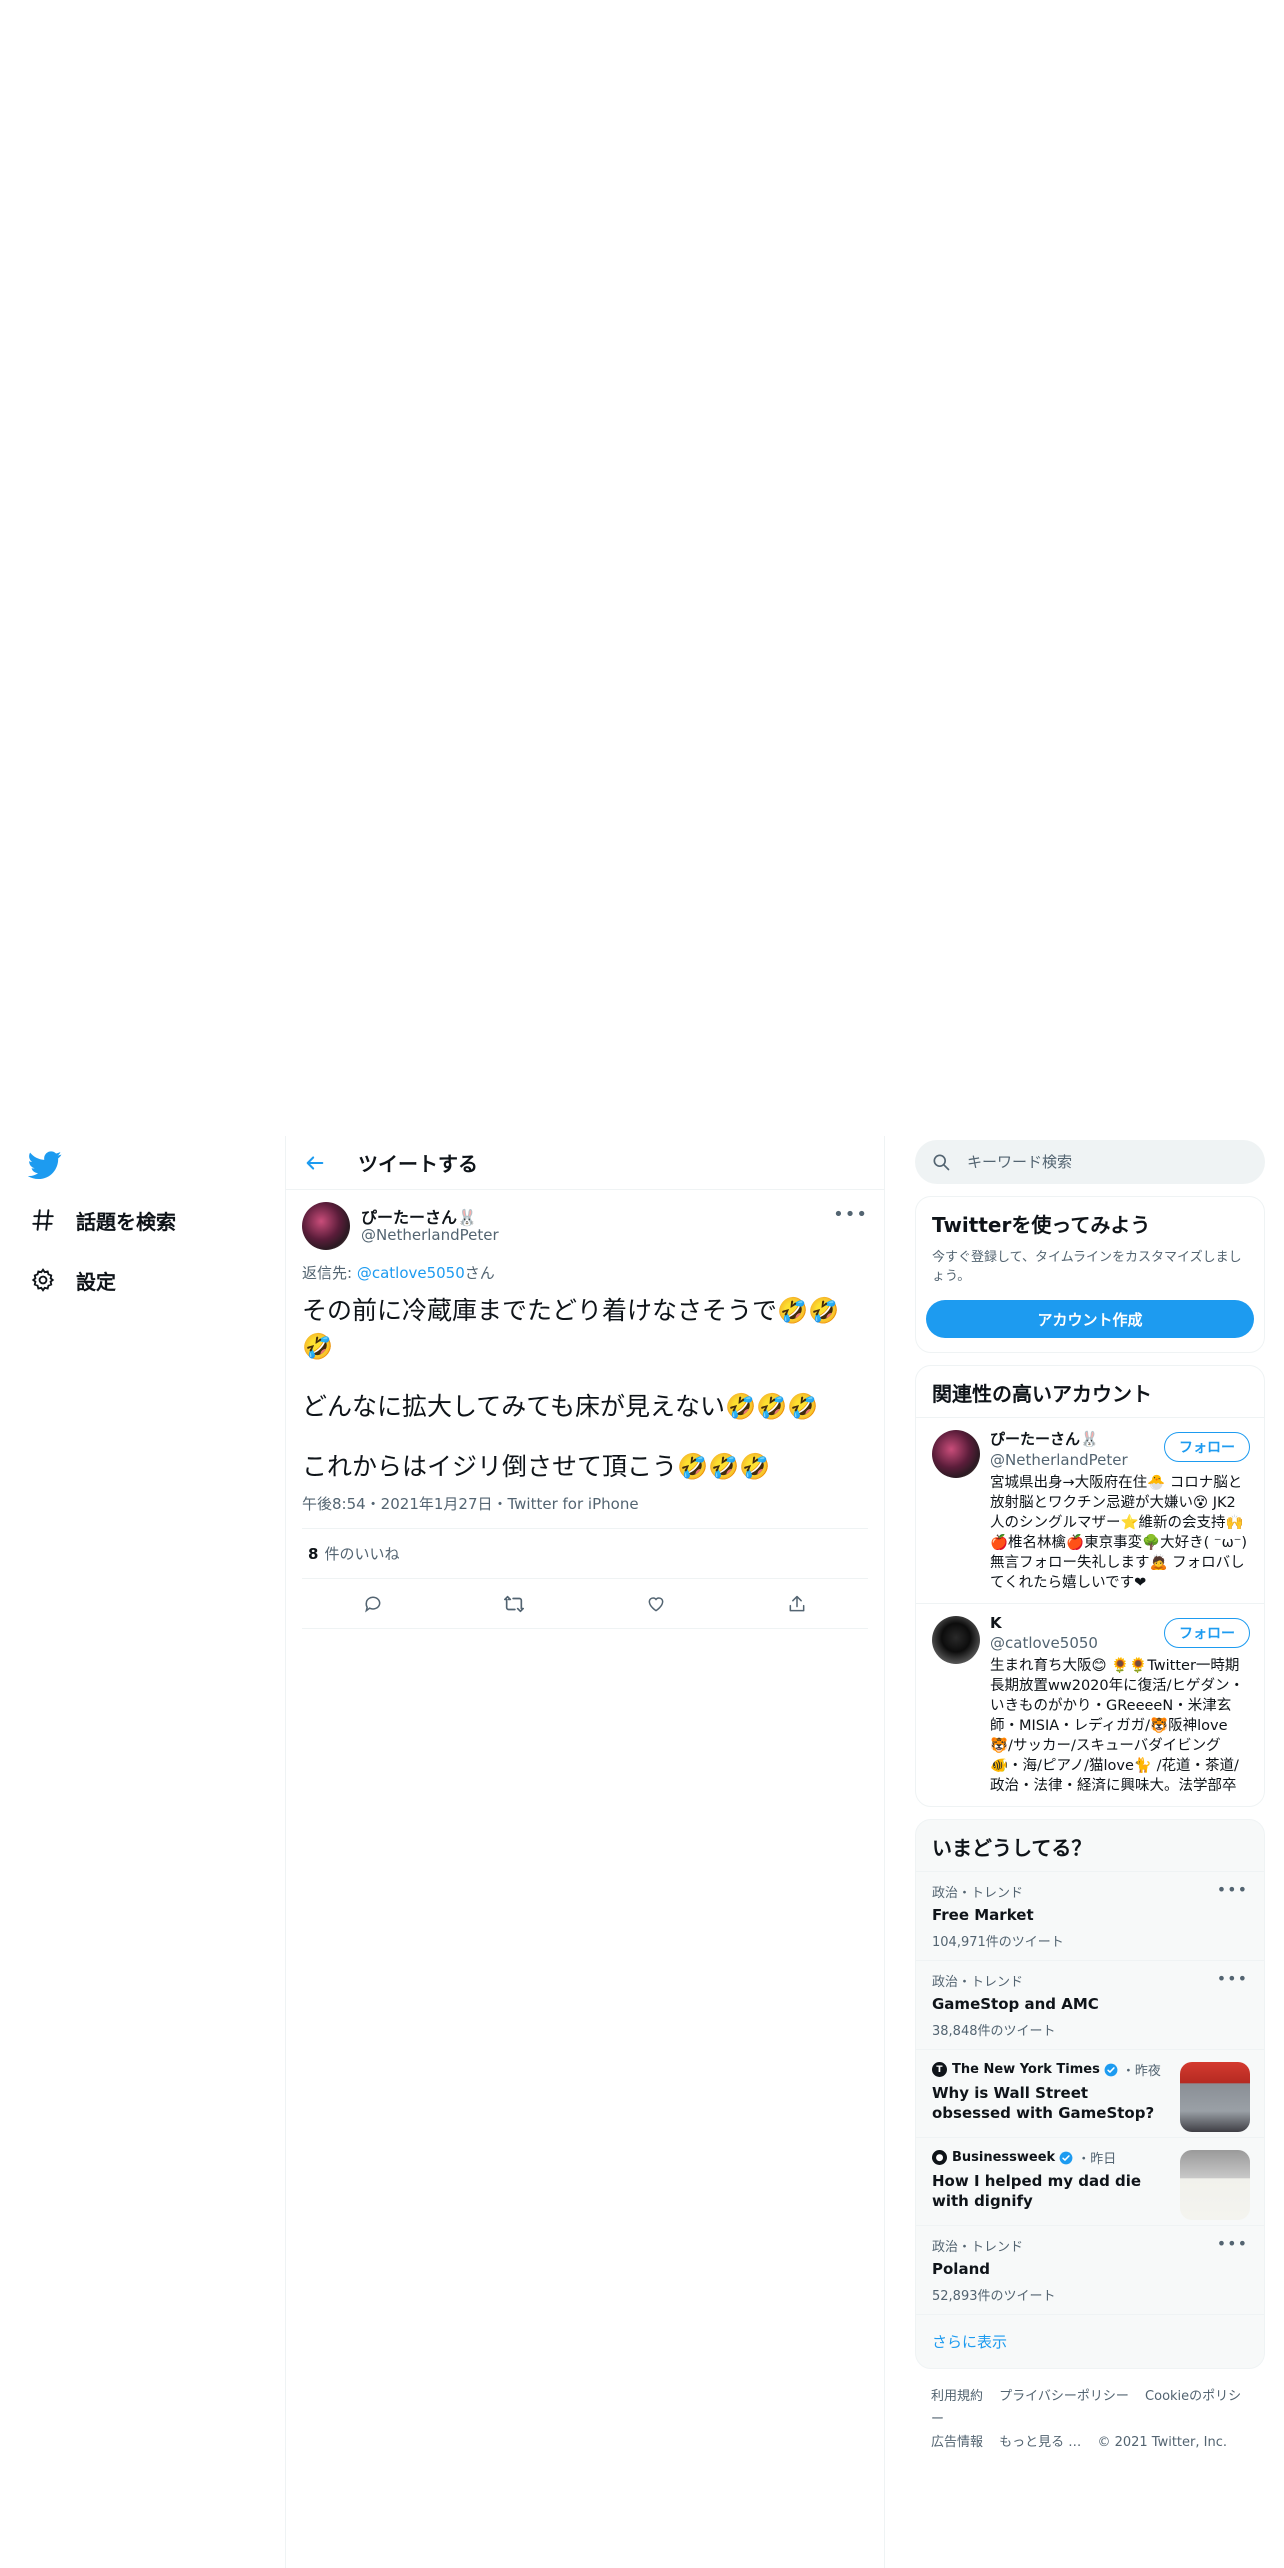  I want to click on tweet-header: ぴーたーさん🐰 @NetherlandPeter •••, so click(585, 1222).